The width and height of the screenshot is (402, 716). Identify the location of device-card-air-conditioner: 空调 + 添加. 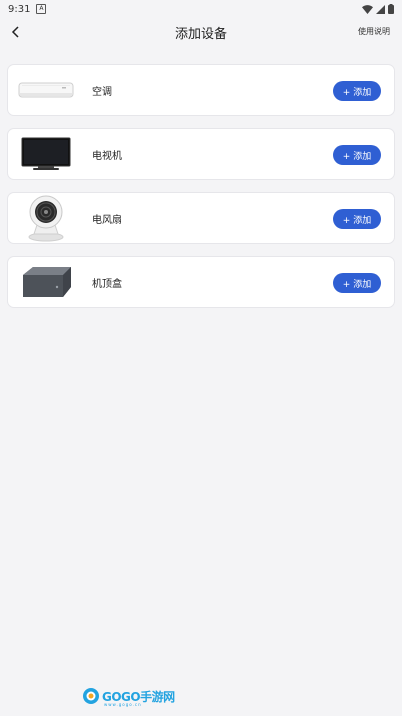
(201, 90).